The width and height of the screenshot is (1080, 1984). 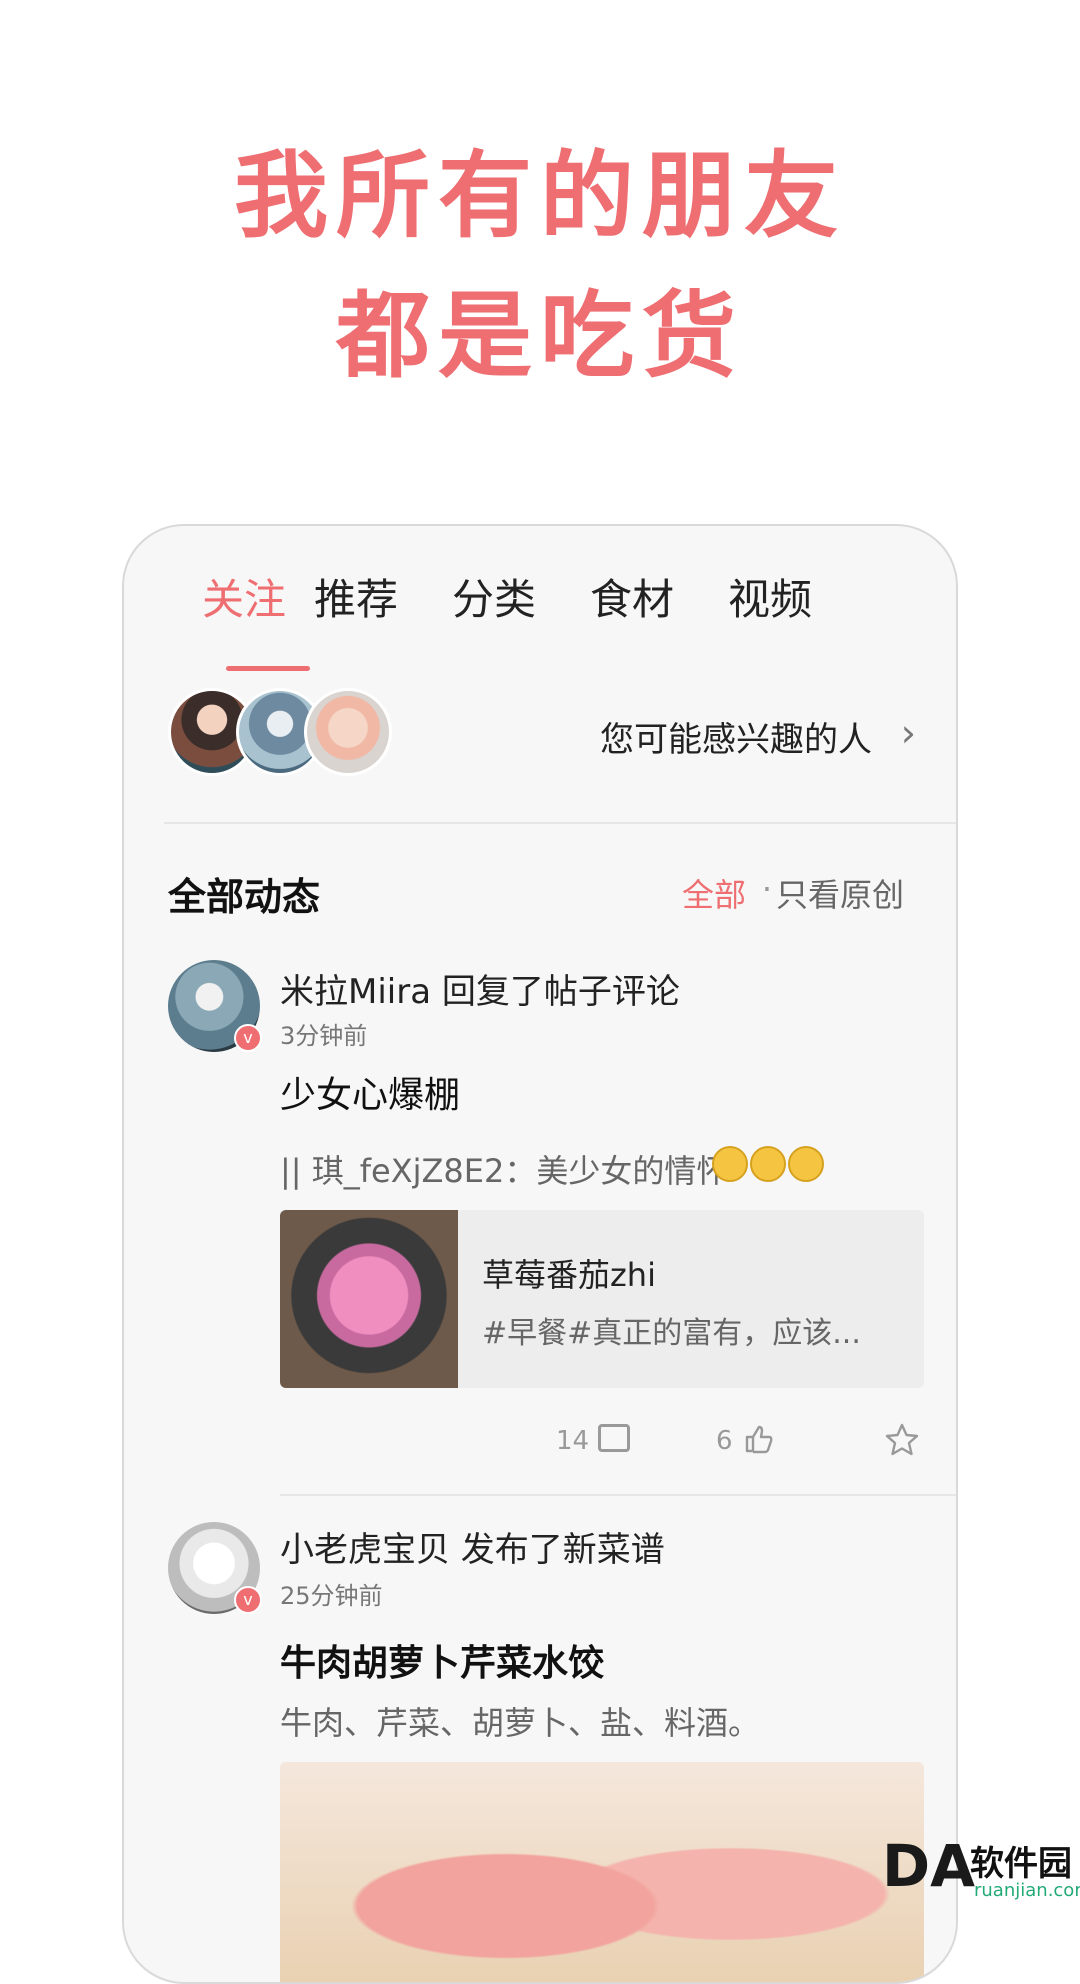 I want to click on smile-emoji-icons, so click(x=772, y=1166).